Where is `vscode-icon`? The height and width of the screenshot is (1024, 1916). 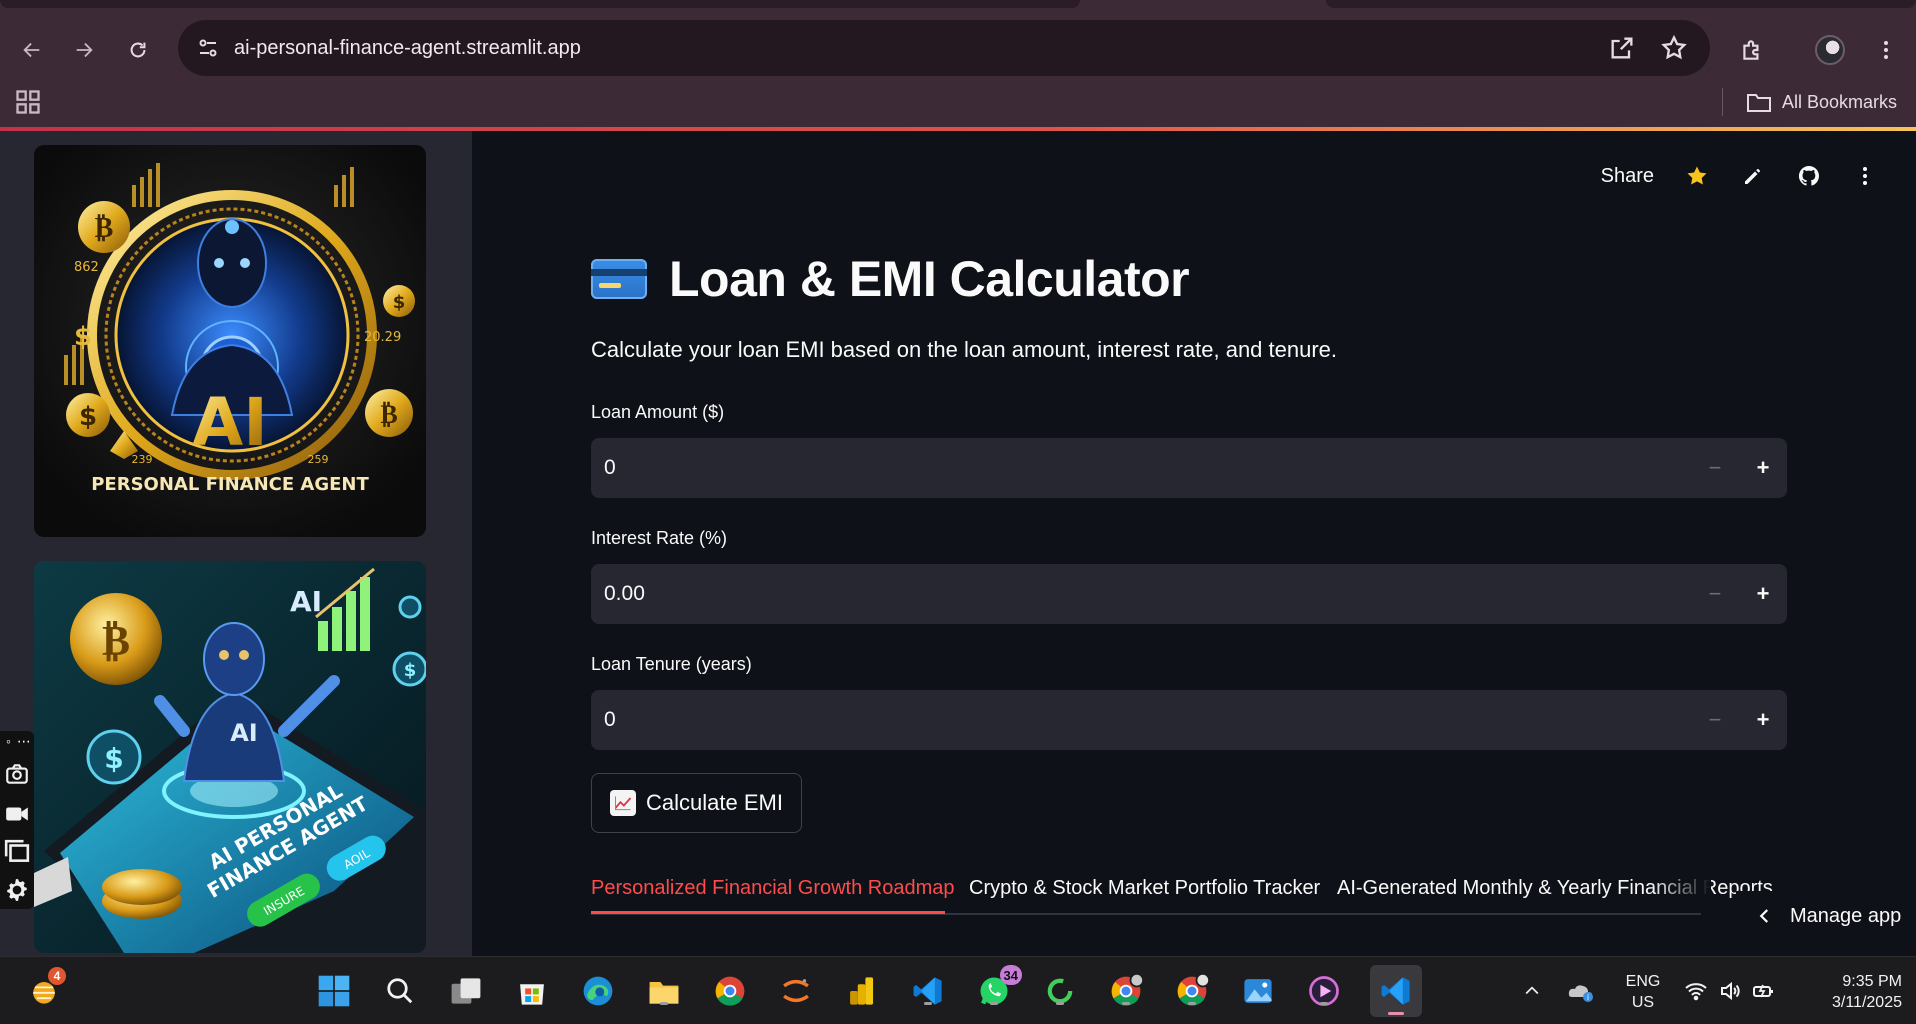 vscode-icon is located at coordinates (928, 991).